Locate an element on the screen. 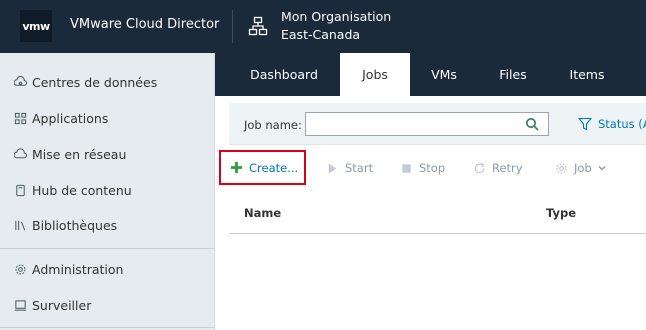 The image size is (646, 330). tab-files: Files is located at coordinates (513, 74).